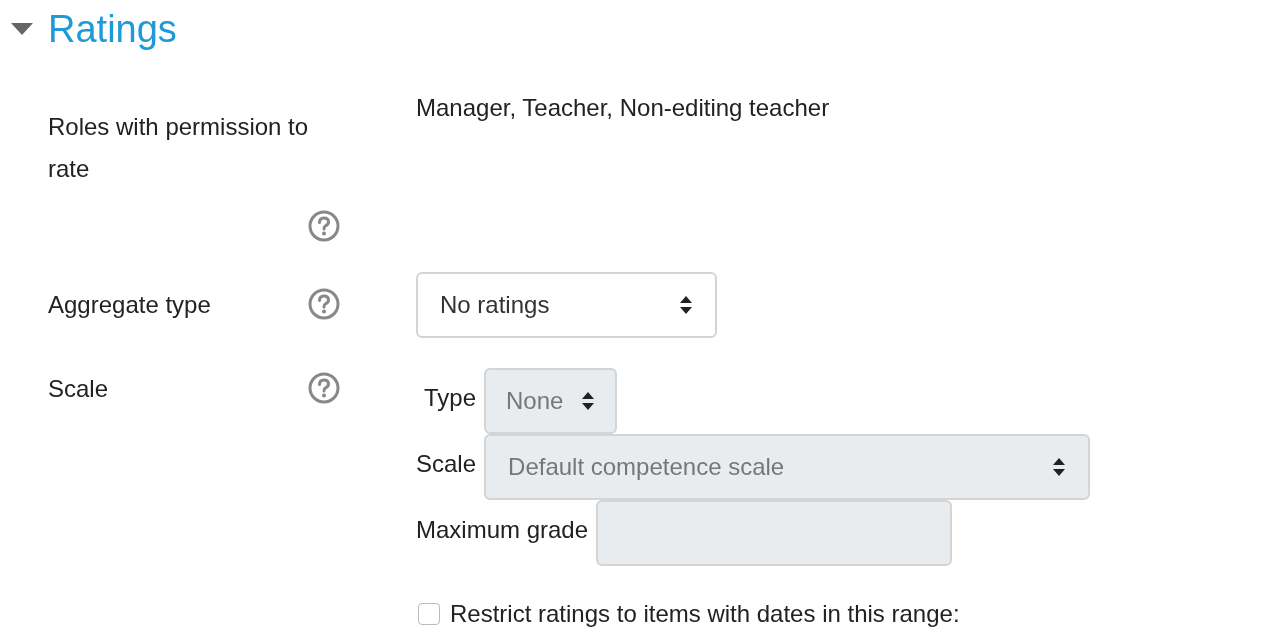 The image size is (1276, 638). What do you see at coordinates (502, 530) in the screenshot?
I see `field-label: Maximum grade` at bounding box center [502, 530].